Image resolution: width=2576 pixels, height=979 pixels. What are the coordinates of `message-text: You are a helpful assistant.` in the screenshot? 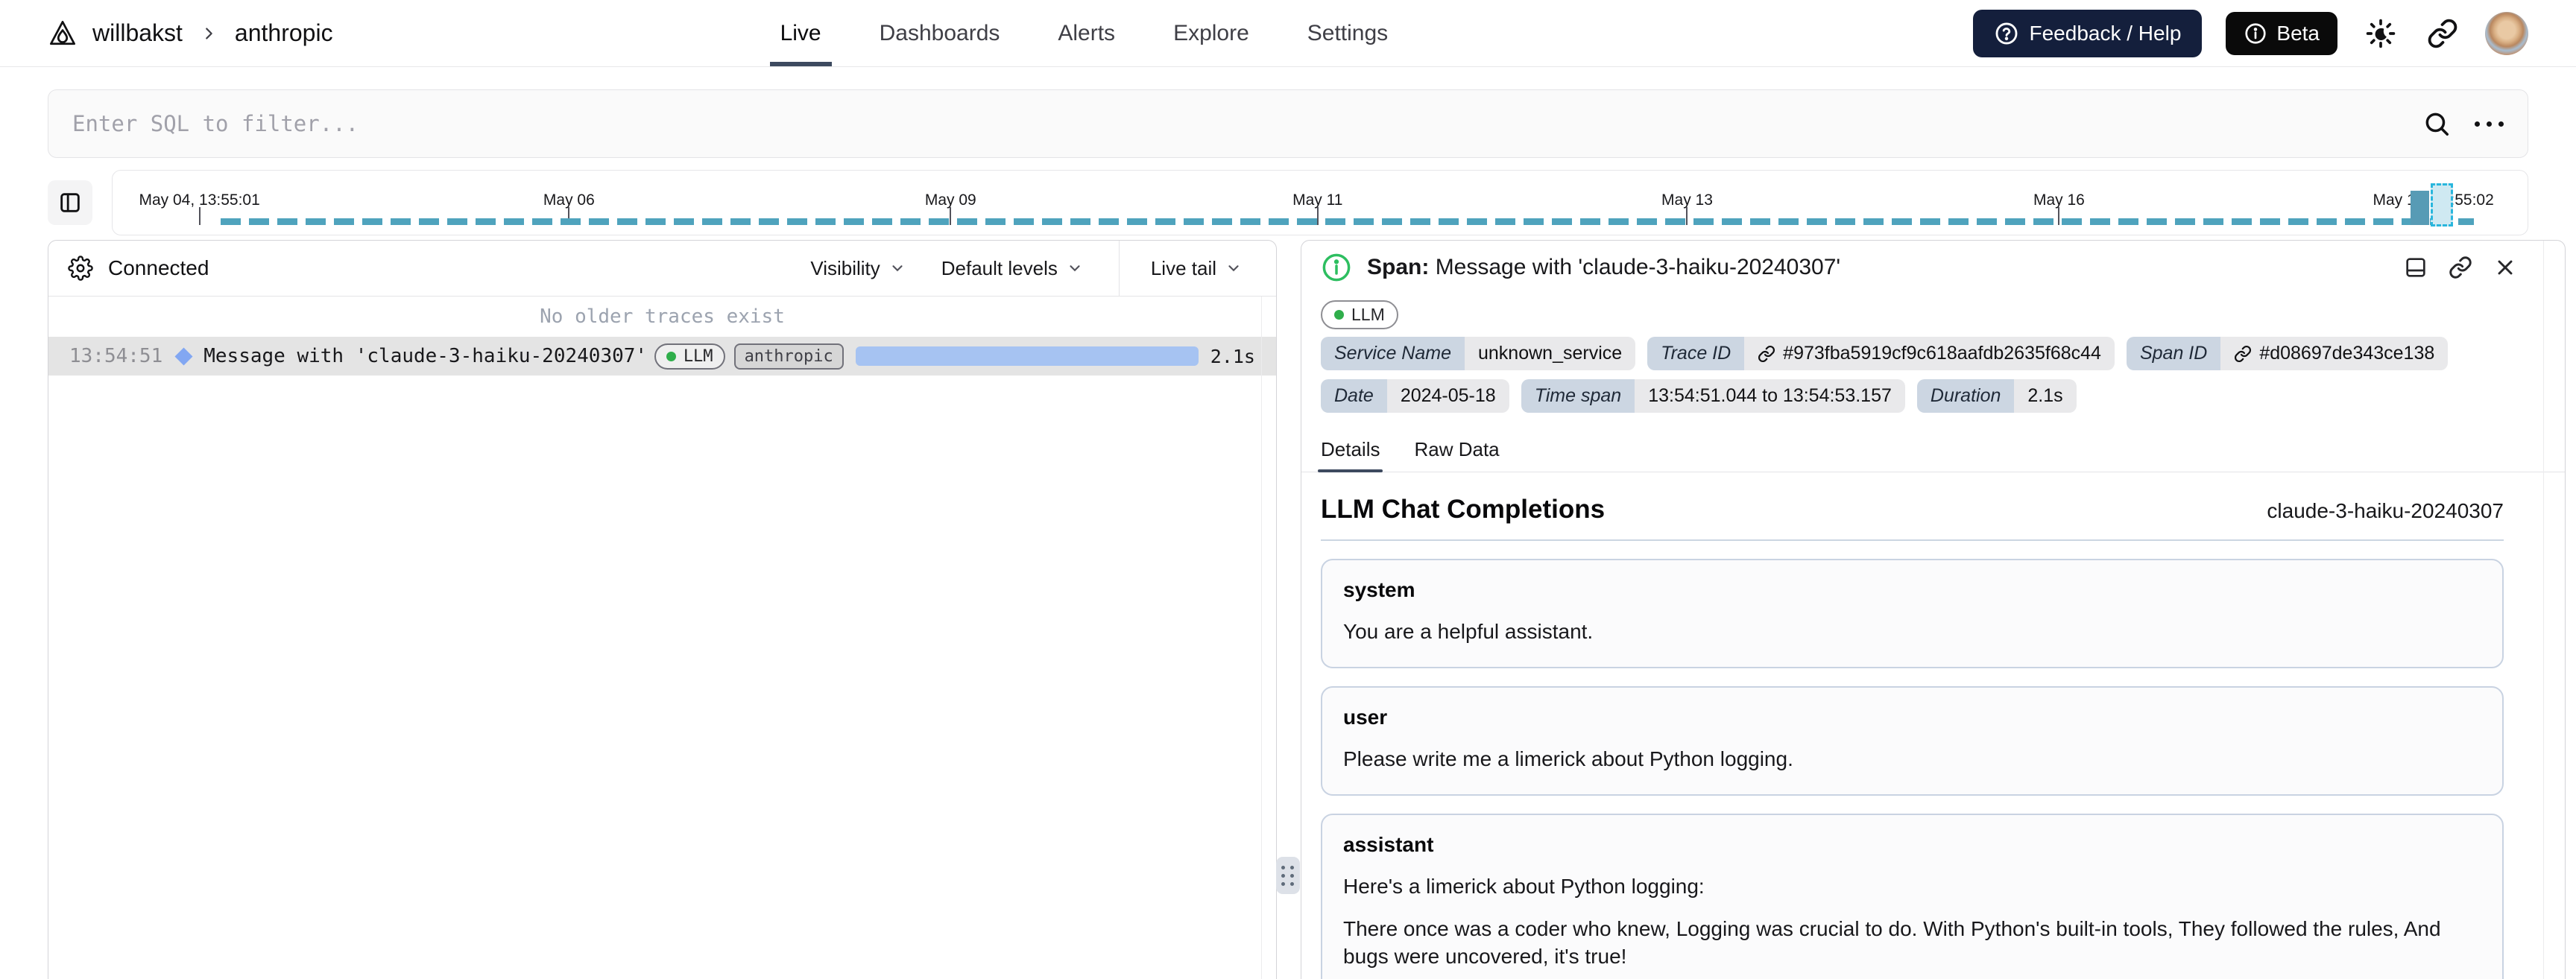 It's located at (1468, 631).